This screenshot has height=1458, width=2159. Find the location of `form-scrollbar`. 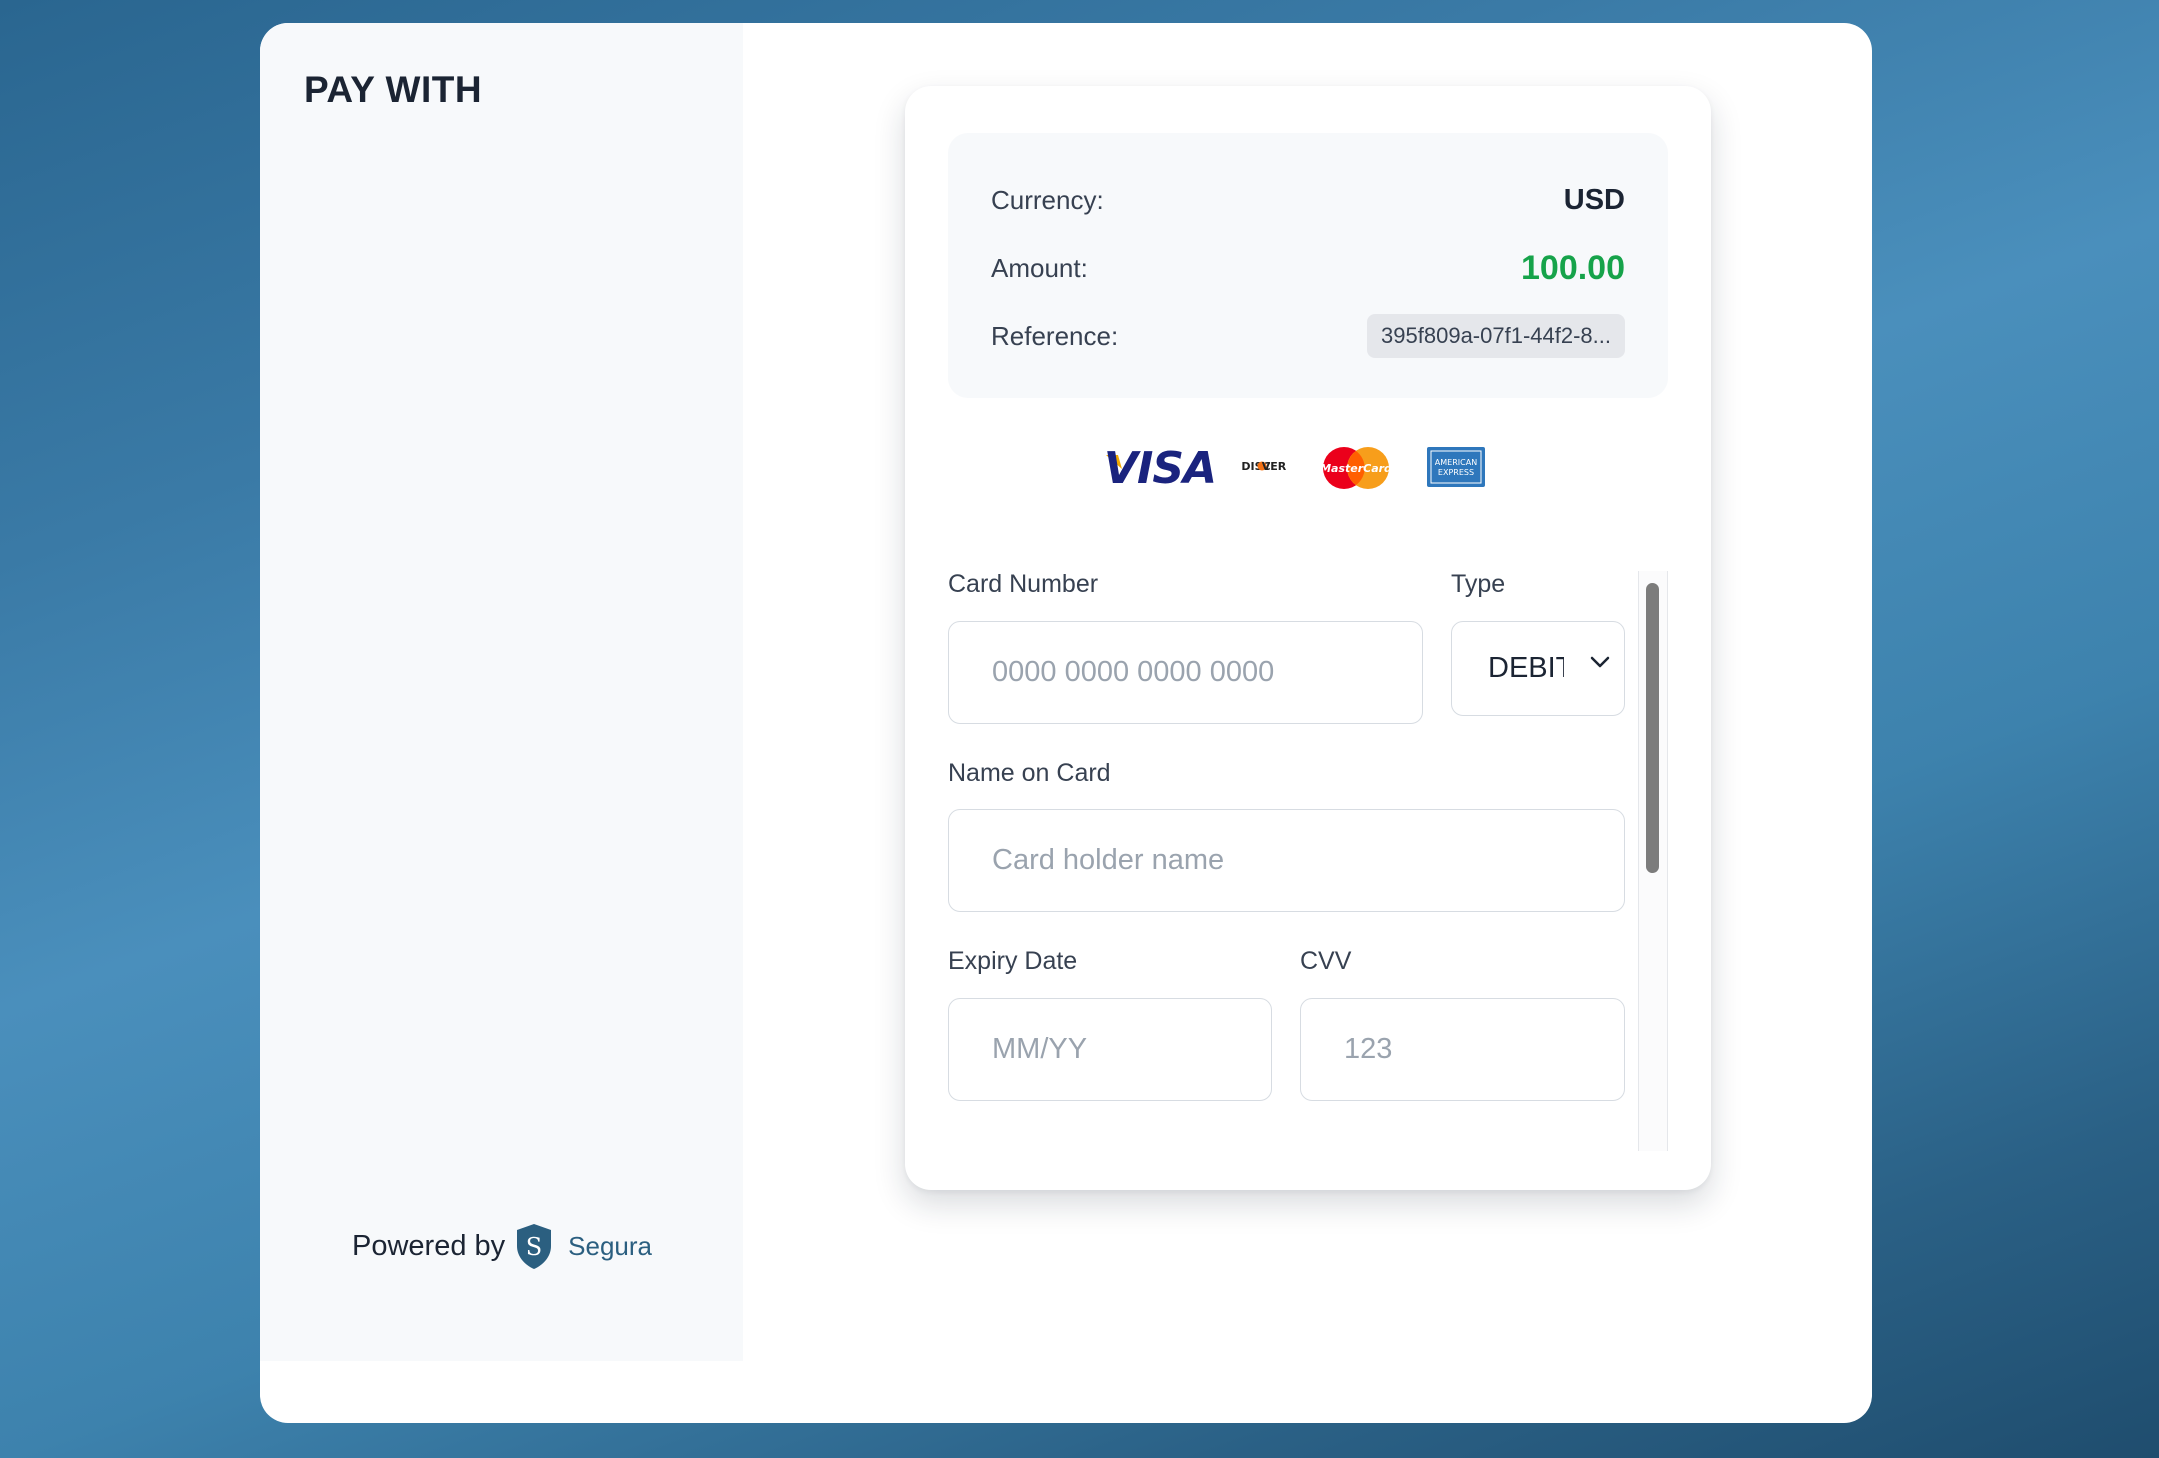

form-scrollbar is located at coordinates (1653, 861).